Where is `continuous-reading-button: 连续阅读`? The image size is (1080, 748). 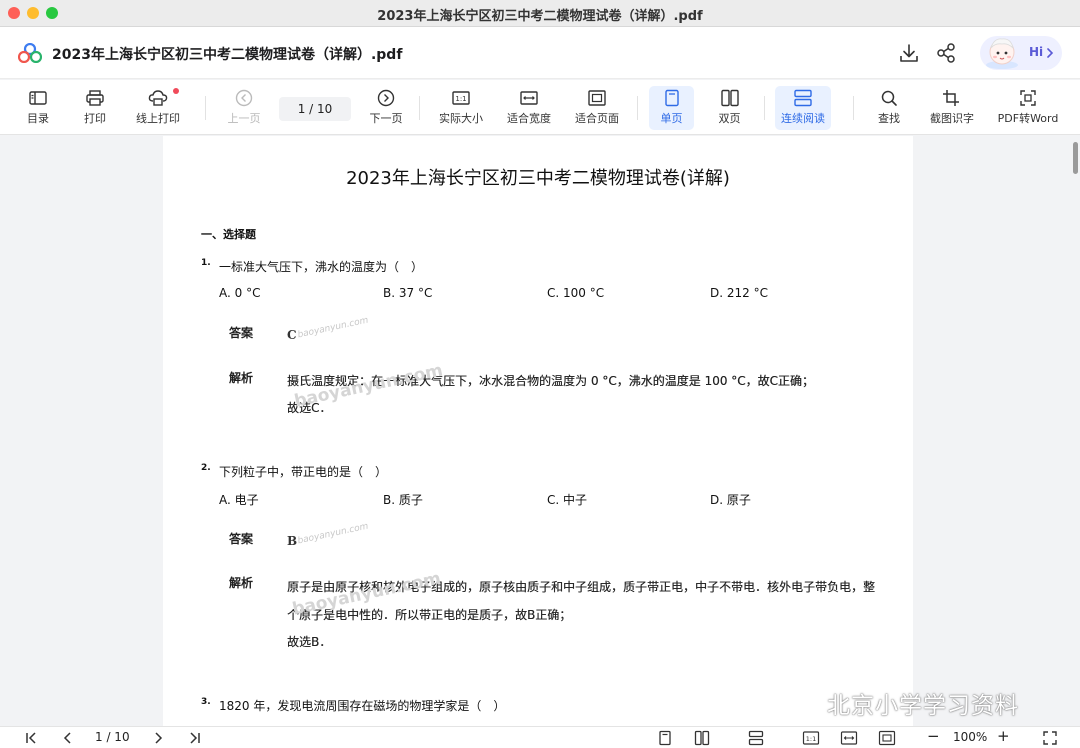
continuous-reading-button: 连续阅读 is located at coordinates (803, 108).